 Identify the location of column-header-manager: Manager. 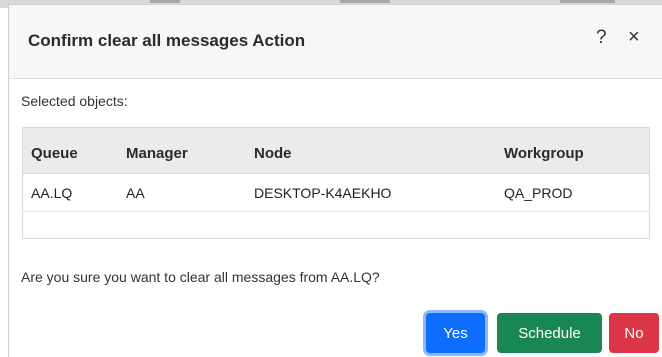
(157, 153).